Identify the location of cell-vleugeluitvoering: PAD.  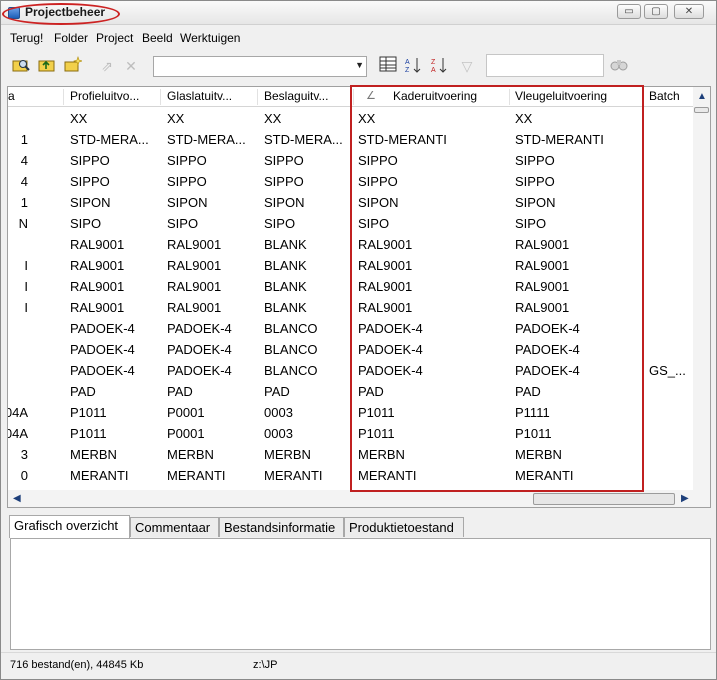
(528, 391).